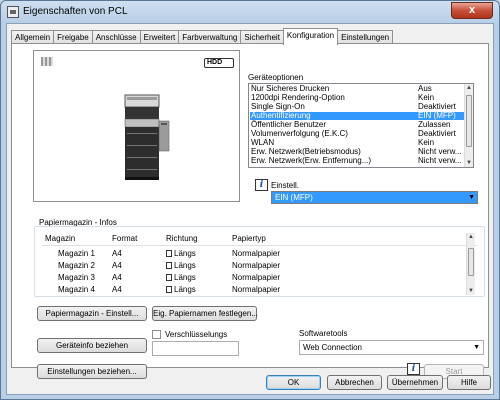  What do you see at coordinates (263, 142) in the screenshot?
I see `option-name: WLAN` at bounding box center [263, 142].